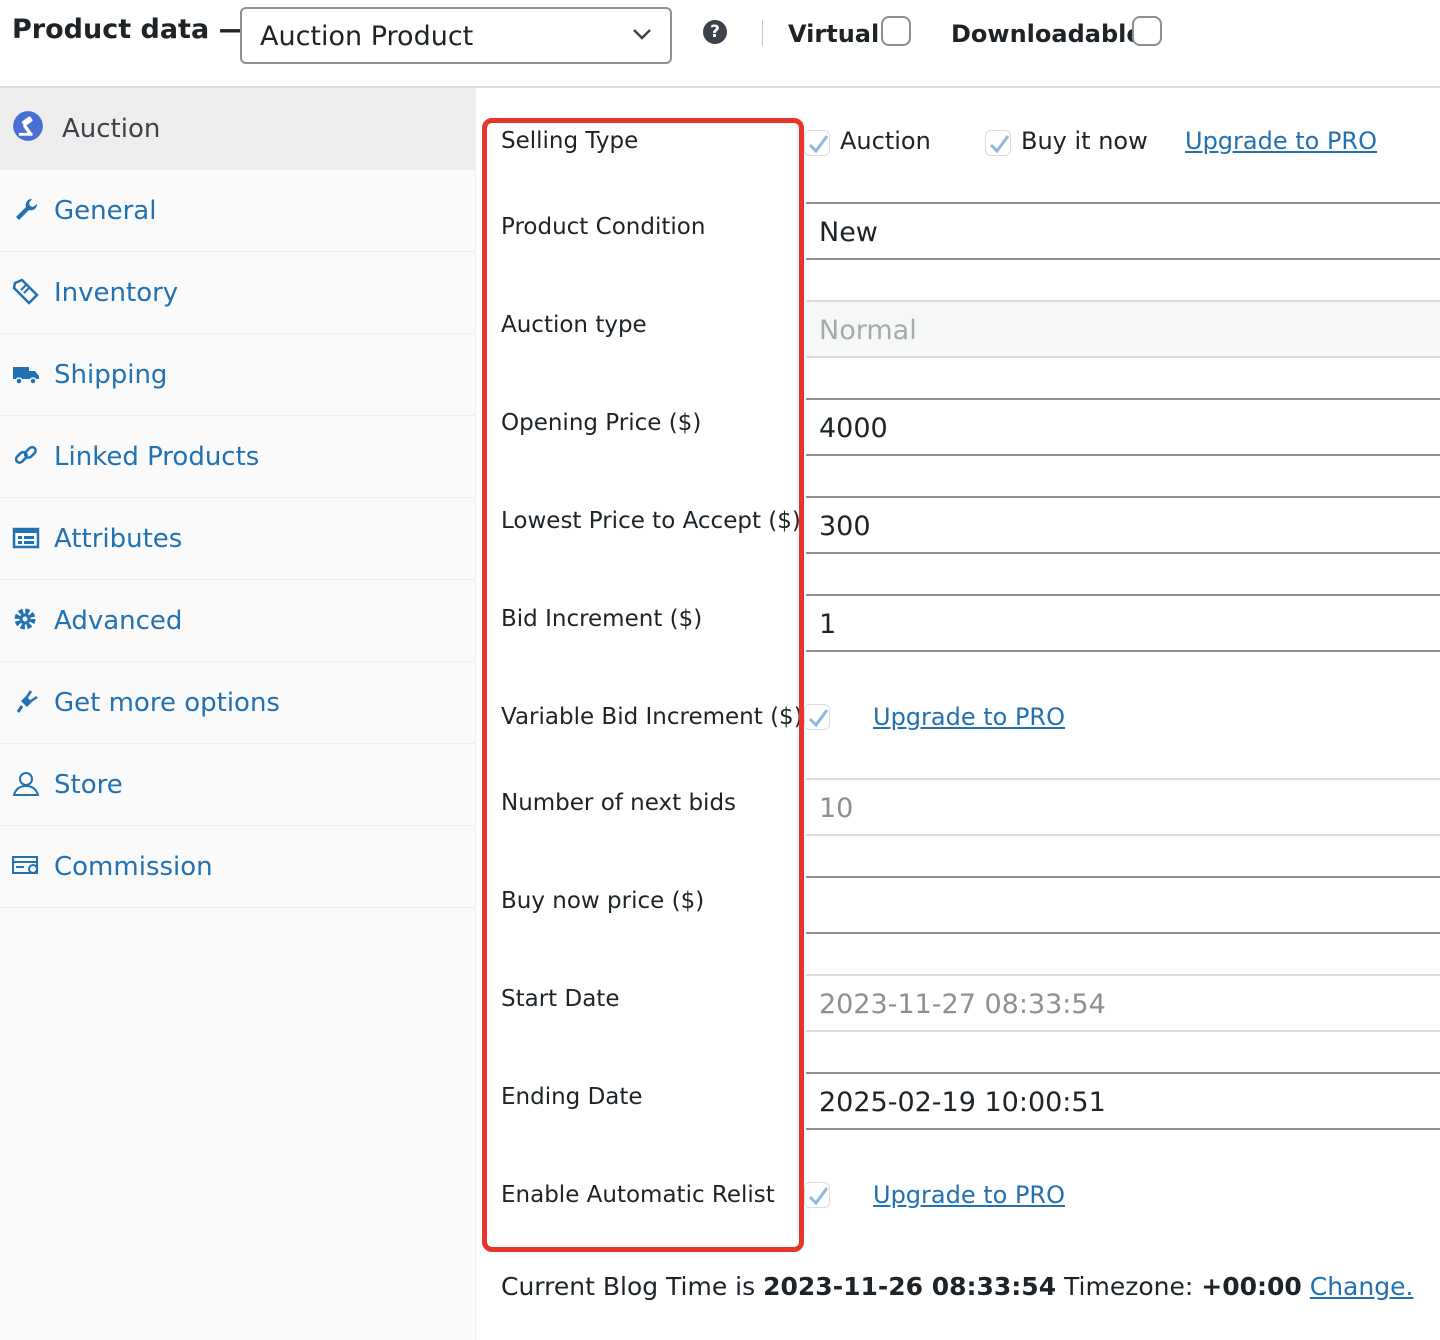  I want to click on help-icon: ?, so click(715, 32).